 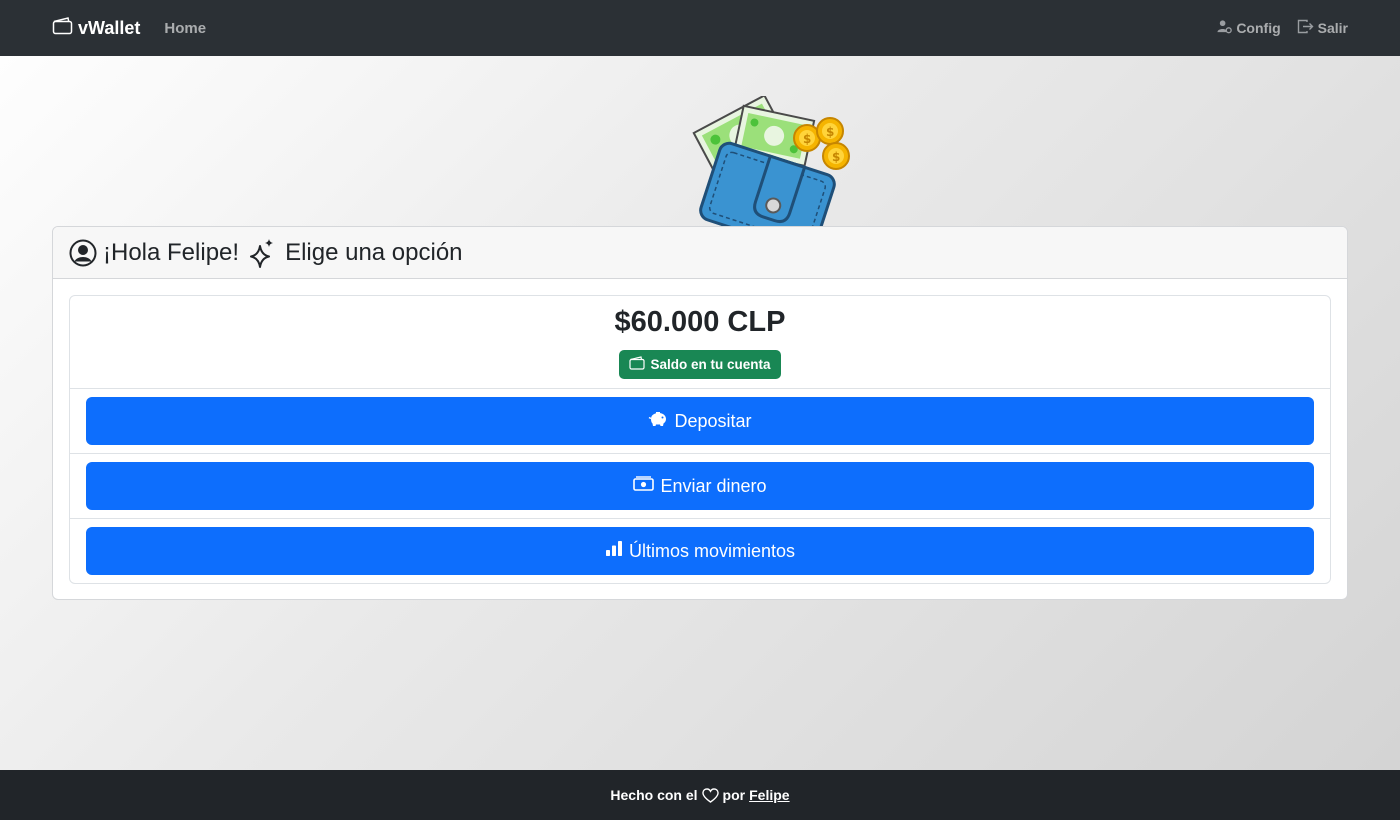 What do you see at coordinates (1226, 28) in the screenshot?
I see `user-gear-icon` at bounding box center [1226, 28].